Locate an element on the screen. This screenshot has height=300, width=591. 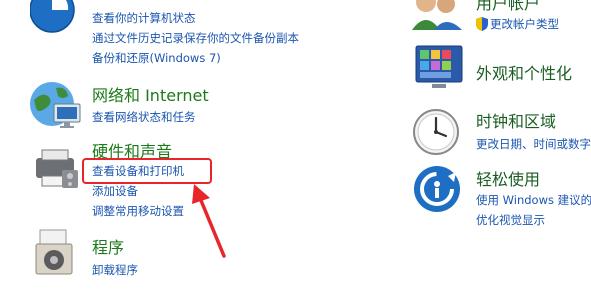
change-account-type-link: 更改帐户类型 is located at coordinates (524, 24).